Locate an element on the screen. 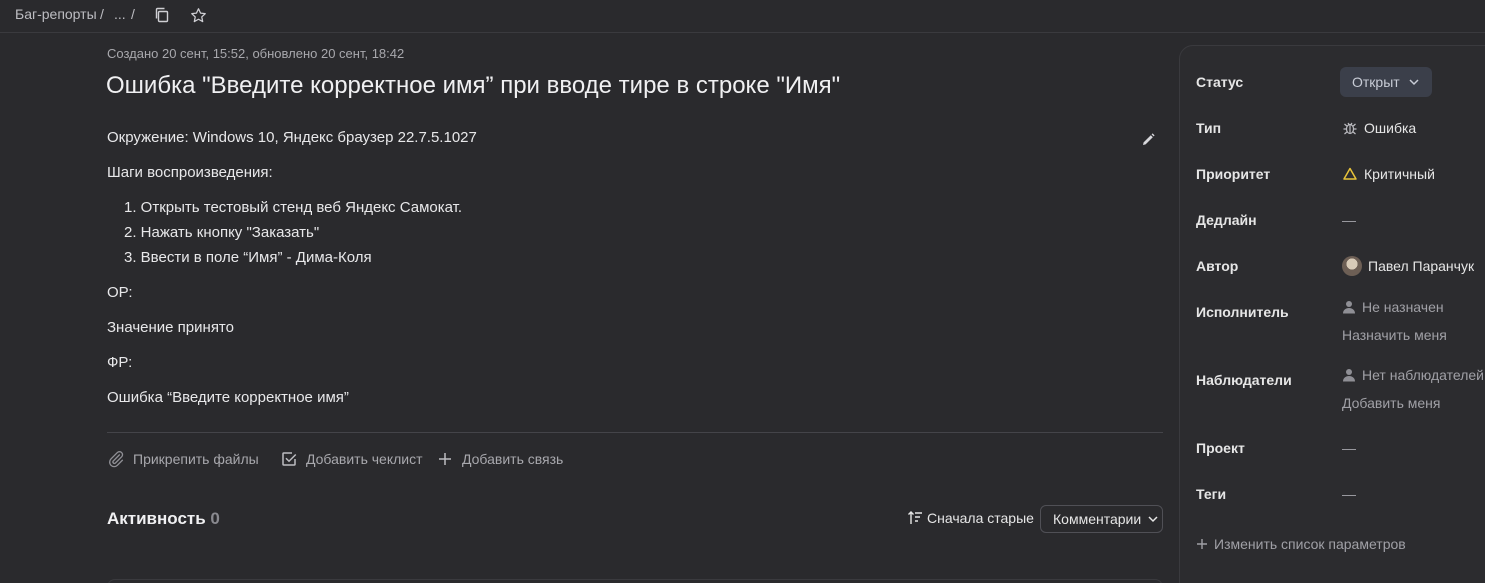 The image size is (1485, 583). watchers-label: Наблюдатели is located at coordinates (1244, 380).